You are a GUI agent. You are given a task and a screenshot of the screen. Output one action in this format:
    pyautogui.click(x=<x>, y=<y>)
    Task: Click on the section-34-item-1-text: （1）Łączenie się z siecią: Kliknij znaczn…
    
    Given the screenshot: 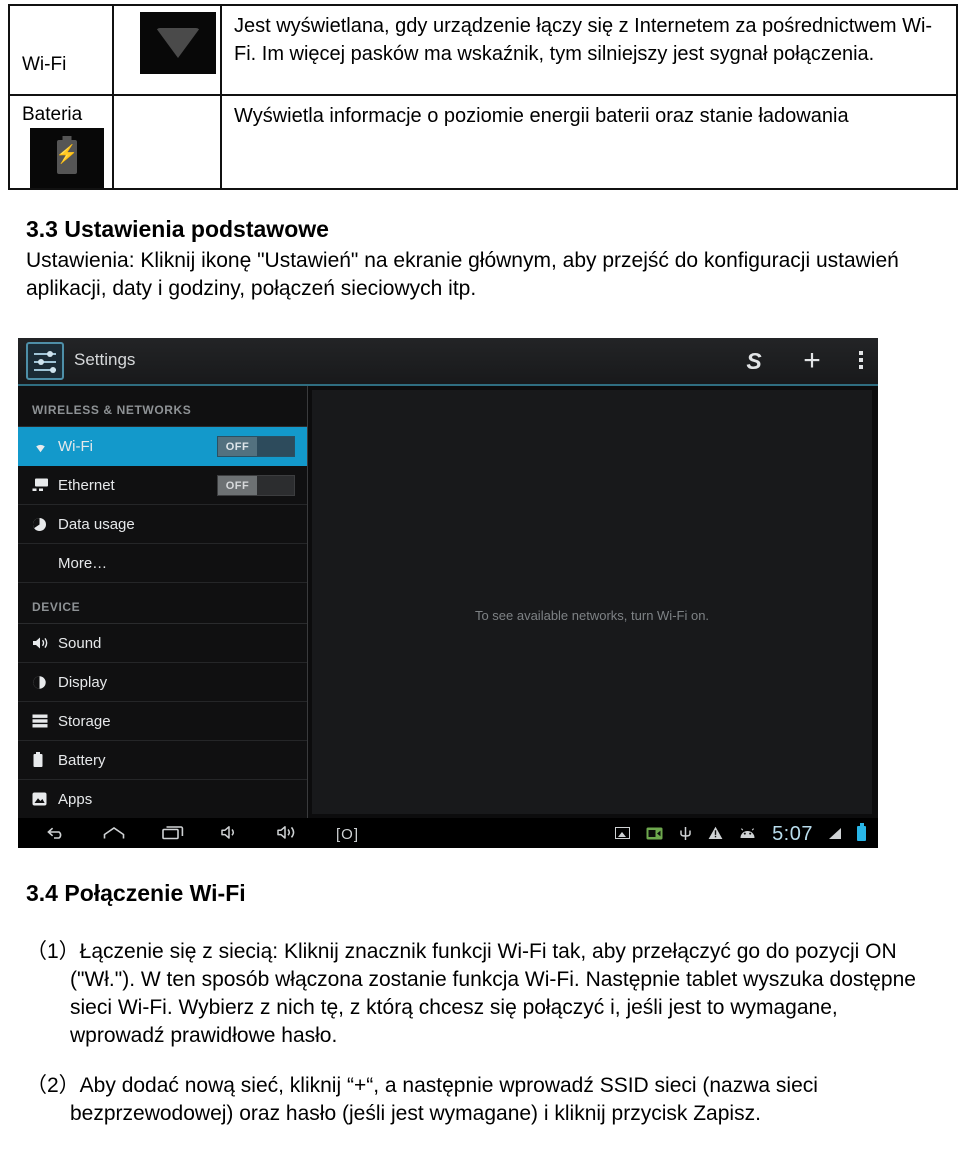 What is the action you would take?
    pyautogui.click(x=471, y=993)
    